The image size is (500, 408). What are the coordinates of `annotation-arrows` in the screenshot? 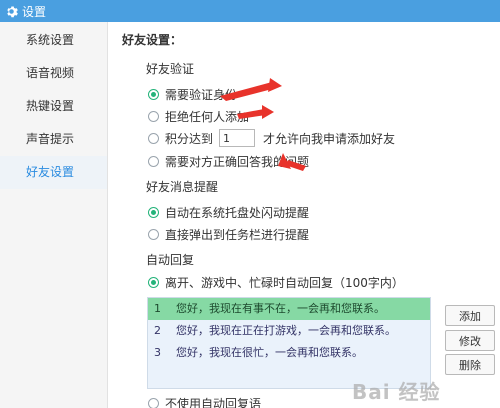 It's located at (263, 124).